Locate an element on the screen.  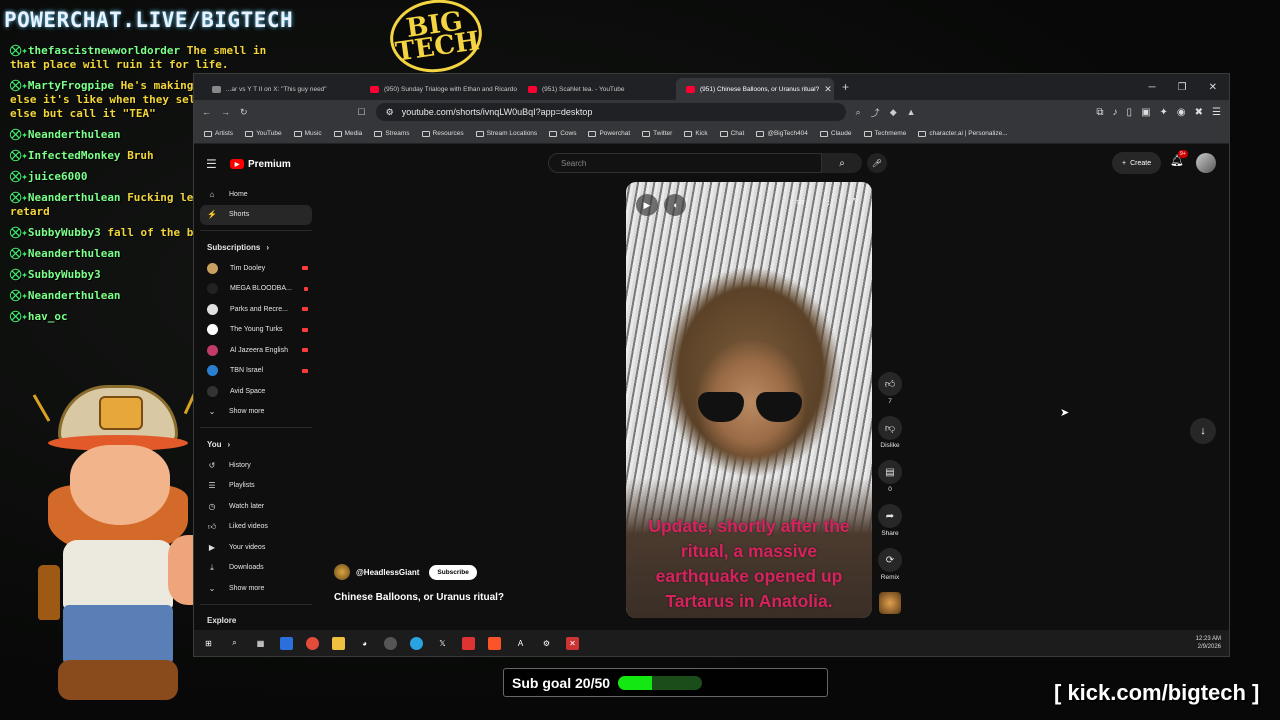
back-icon: ← is located at coordinates (206, 112).